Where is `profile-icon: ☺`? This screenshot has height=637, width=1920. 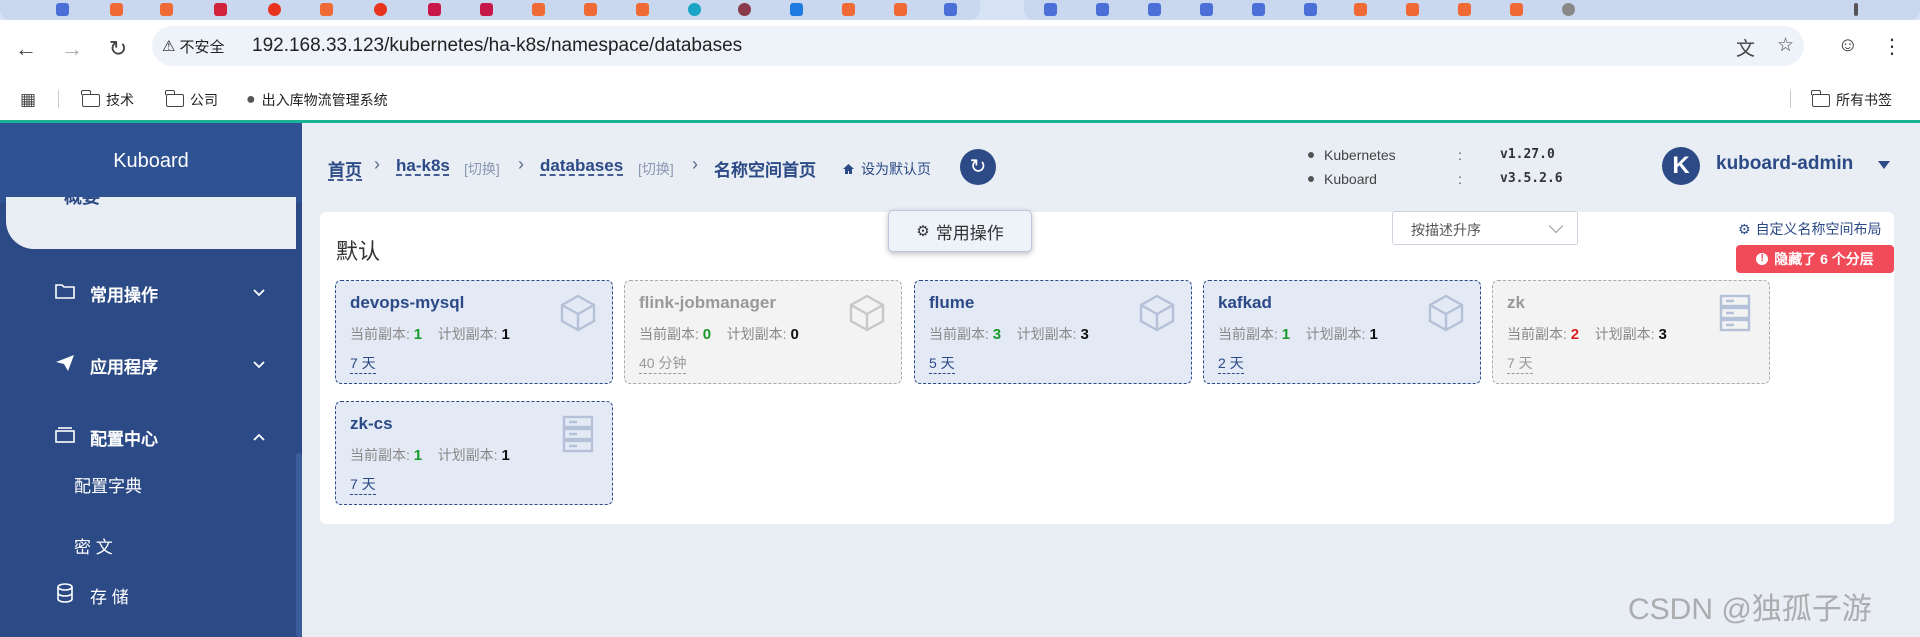 profile-icon: ☺ is located at coordinates (1848, 46).